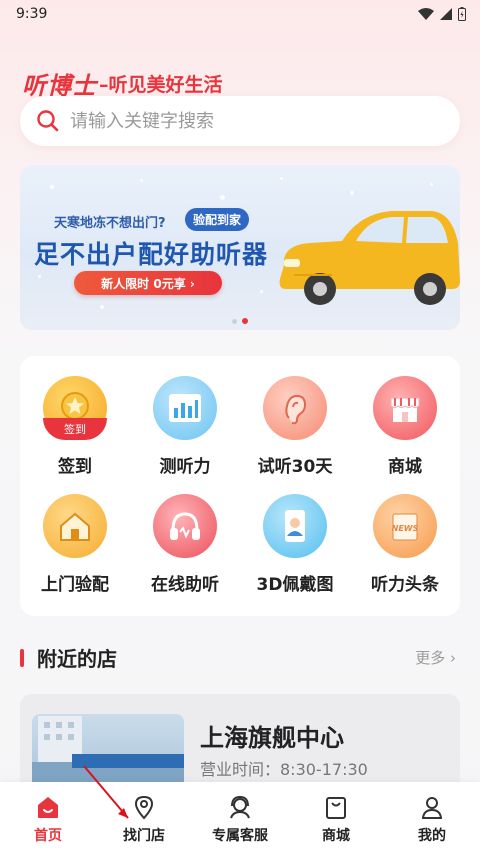 Image resolution: width=480 pixels, height=852 pixels. I want to click on feature-label: 听力头条, so click(405, 585).